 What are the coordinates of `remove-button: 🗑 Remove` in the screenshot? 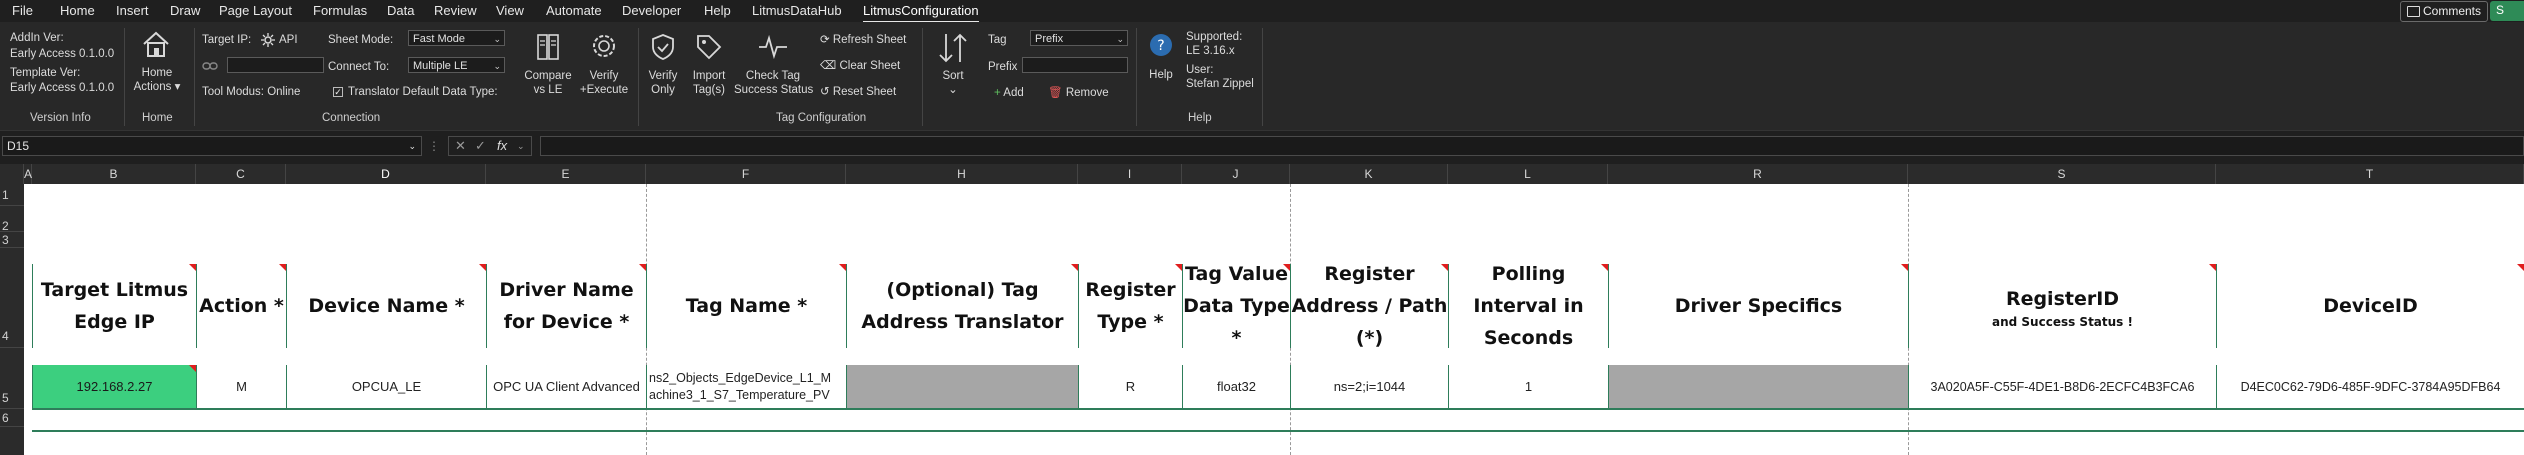 It's located at (1078, 93).